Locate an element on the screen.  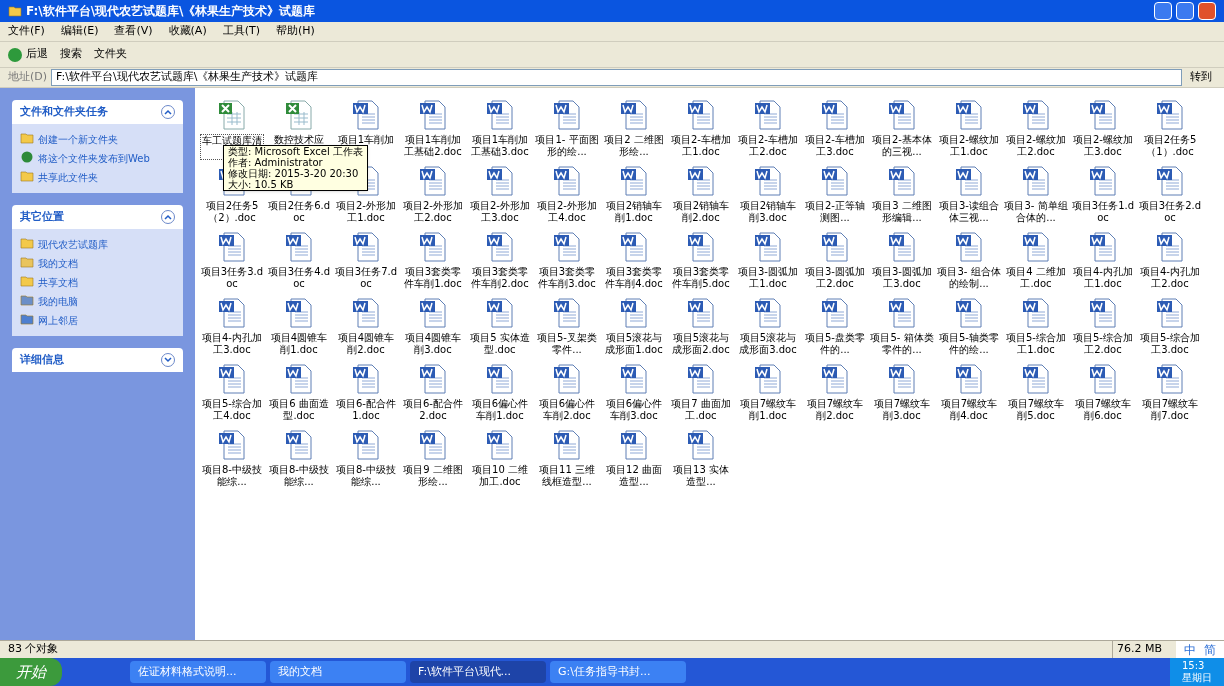
file-name: 项目5滚花与成形面1.doc is located at coordinates (634, 344).